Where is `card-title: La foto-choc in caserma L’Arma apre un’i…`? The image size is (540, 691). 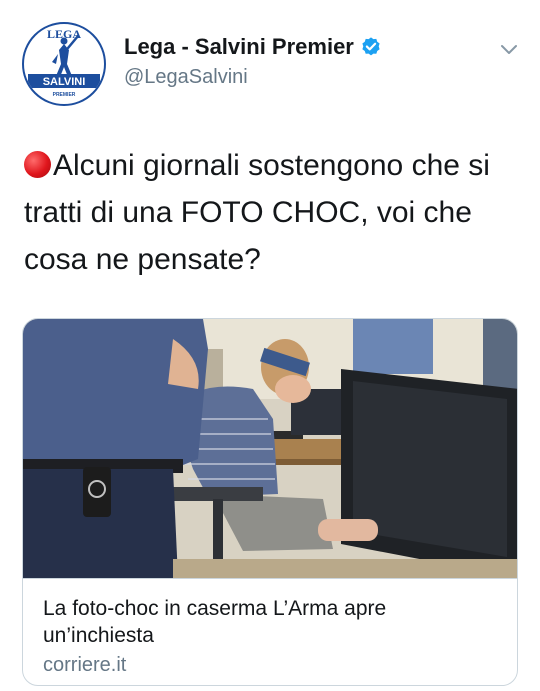
card-title: La foto-choc in caserma L’Arma apre un’i… is located at coordinates (271, 622).